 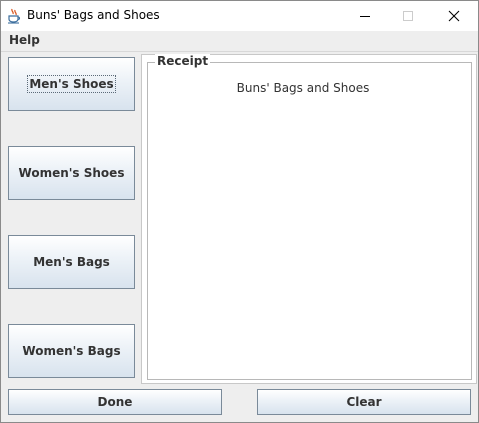 I want to click on menu-bar: Help, so click(x=239, y=41).